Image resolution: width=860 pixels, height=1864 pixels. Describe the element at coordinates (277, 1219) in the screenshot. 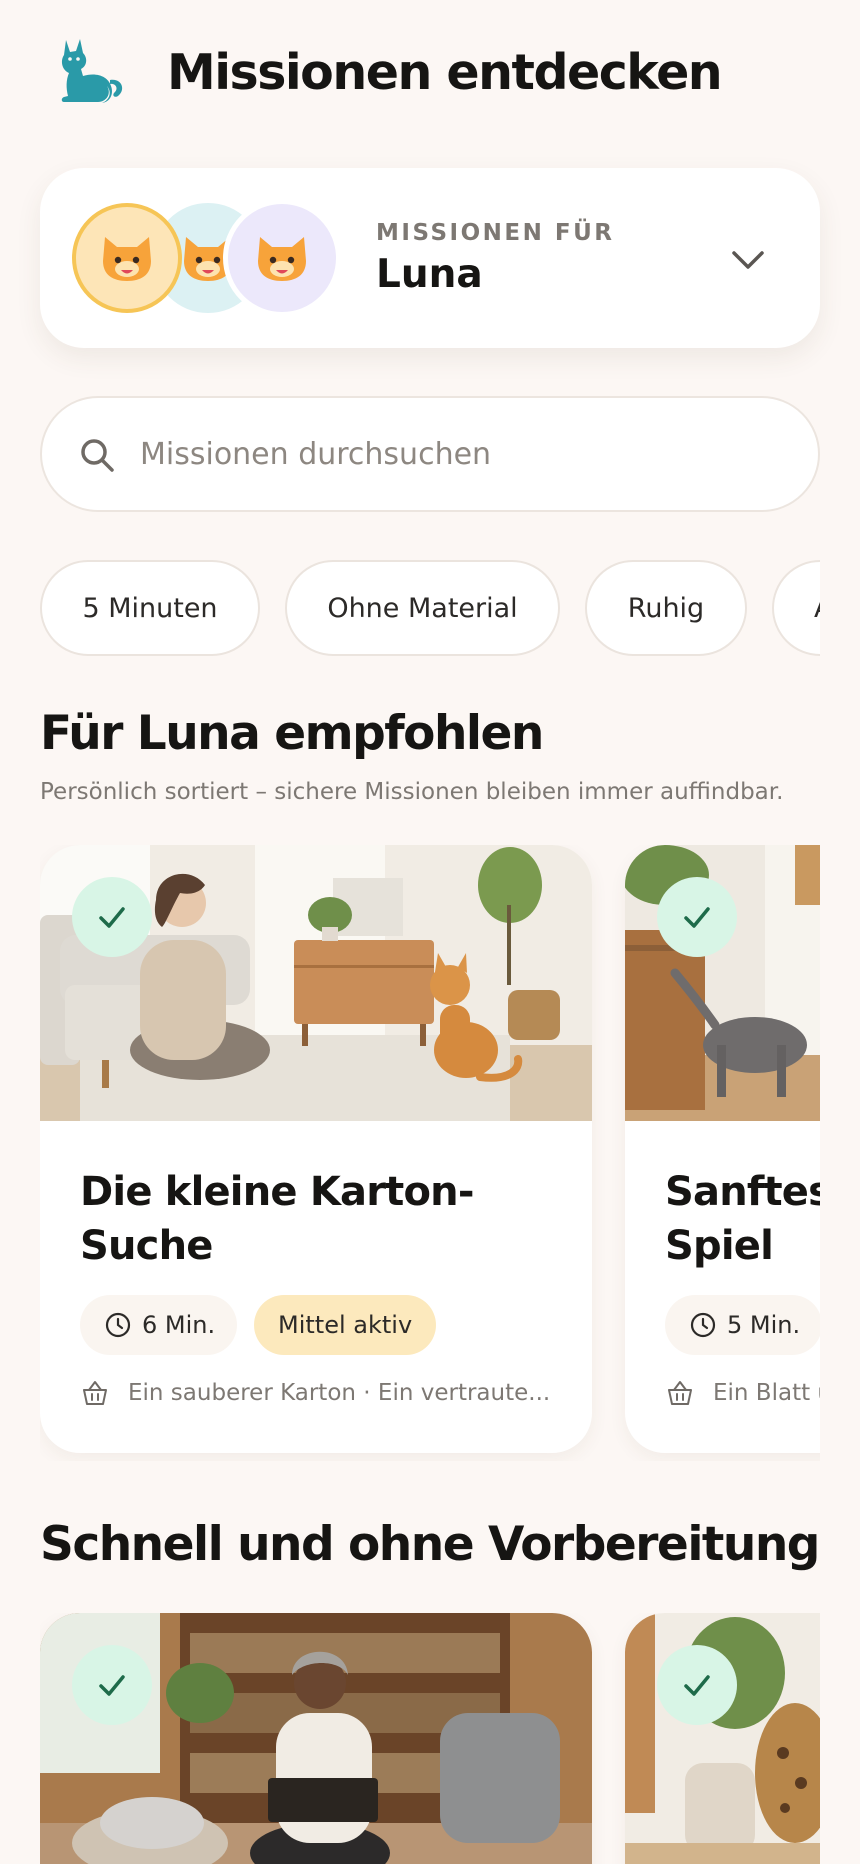

I see `mission-title: Die kleine Karton-Suche` at that location.